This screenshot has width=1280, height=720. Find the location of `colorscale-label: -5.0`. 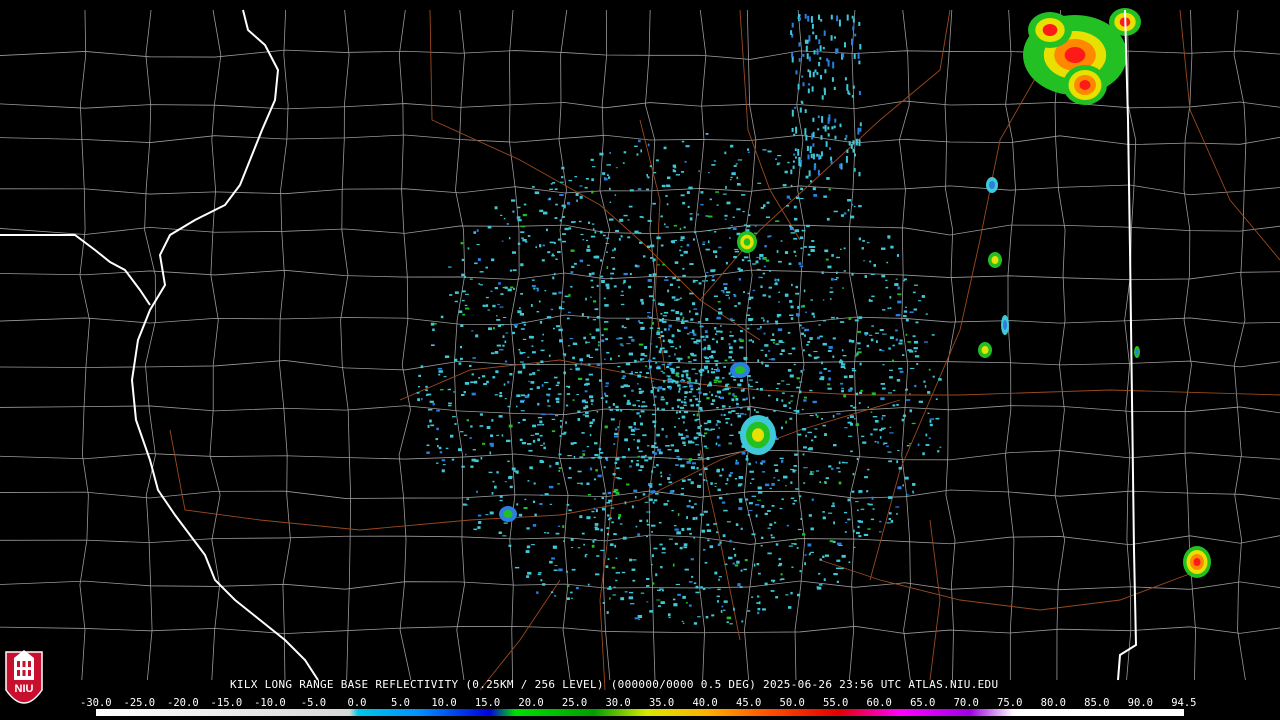

colorscale-label: -5.0 is located at coordinates (313, 703).